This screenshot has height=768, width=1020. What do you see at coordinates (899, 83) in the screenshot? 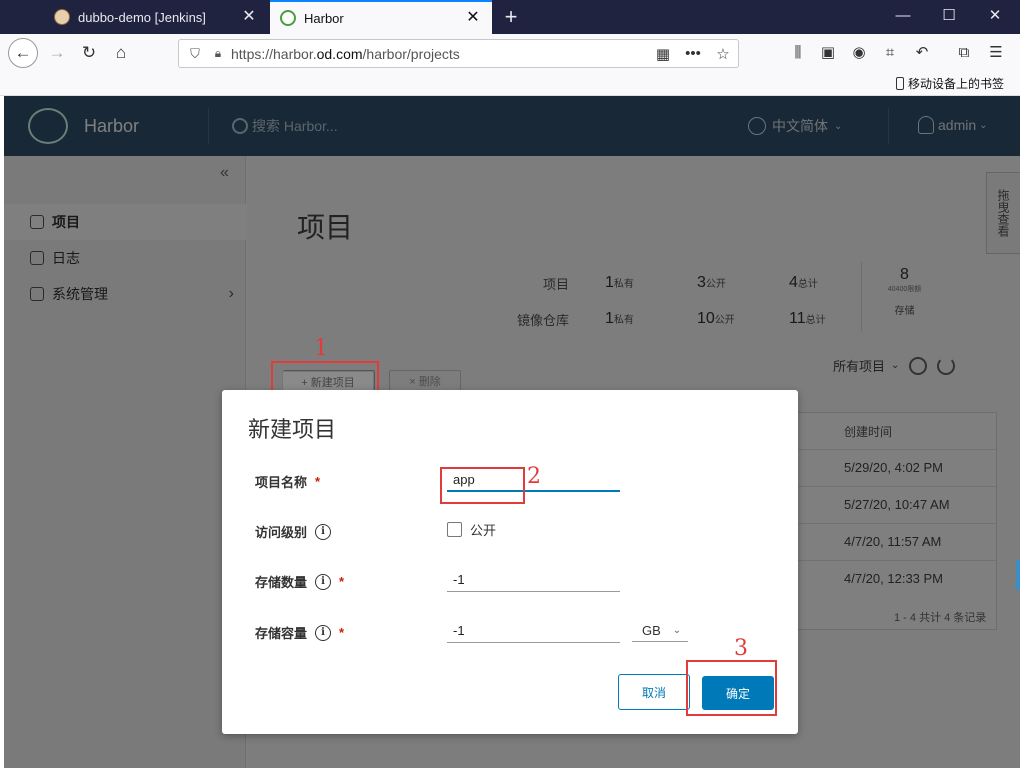
I see `phone-icon` at bounding box center [899, 83].